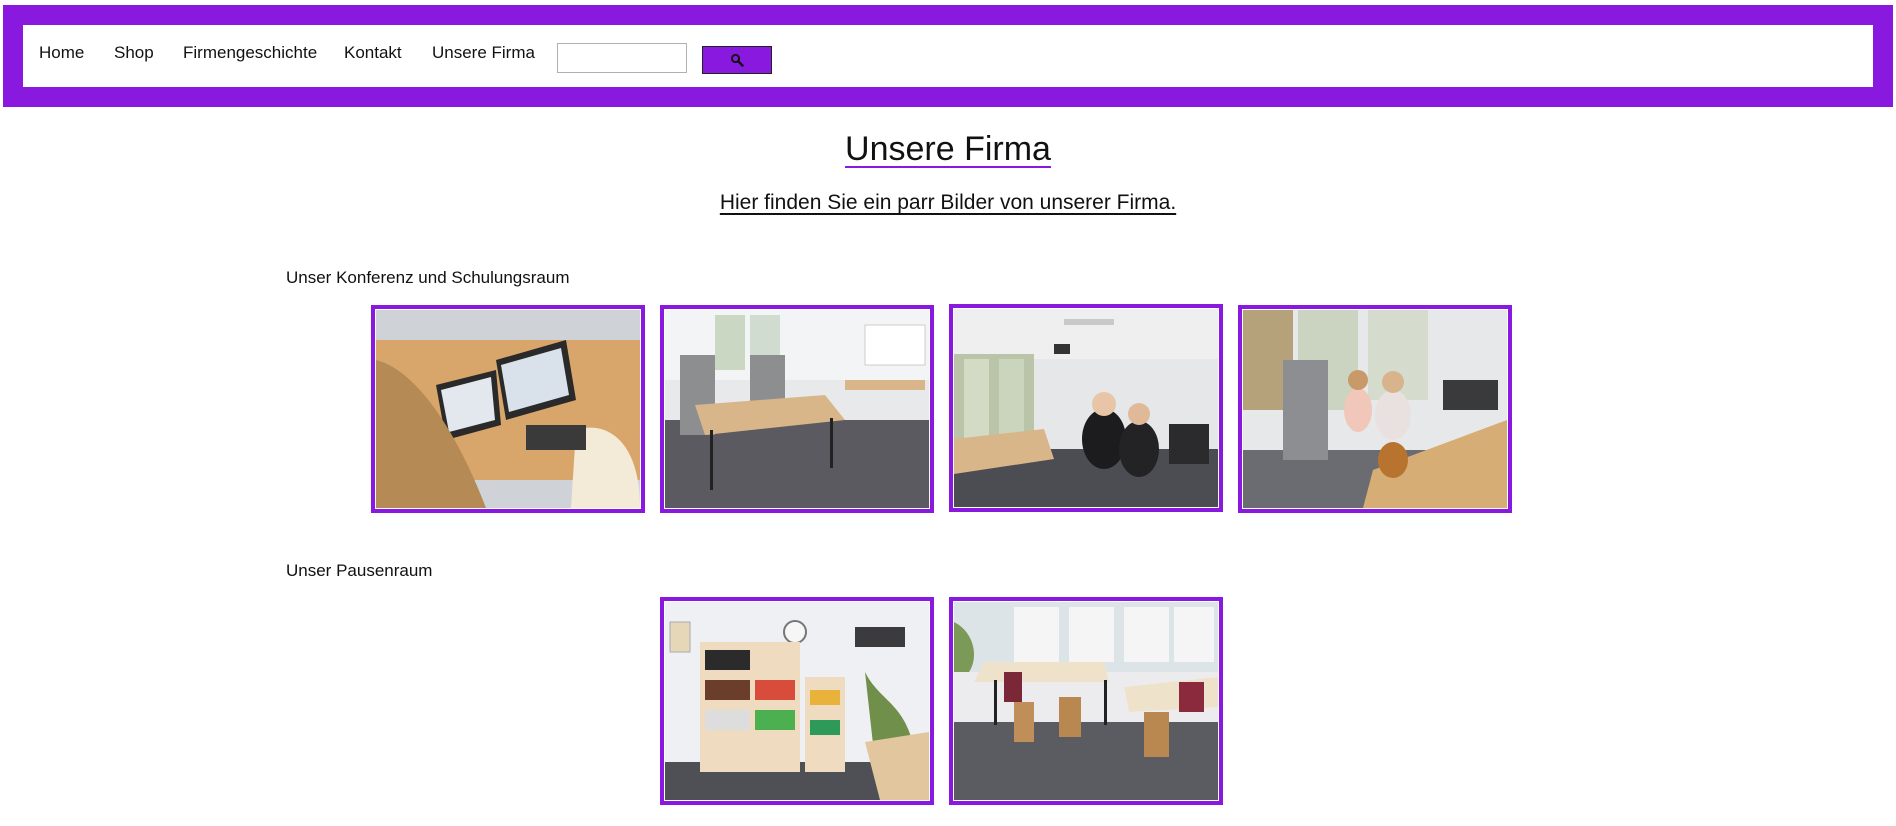  Describe the element at coordinates (948, 149) in the screenshot. I see `page-title: Unsere Firma` at that location.